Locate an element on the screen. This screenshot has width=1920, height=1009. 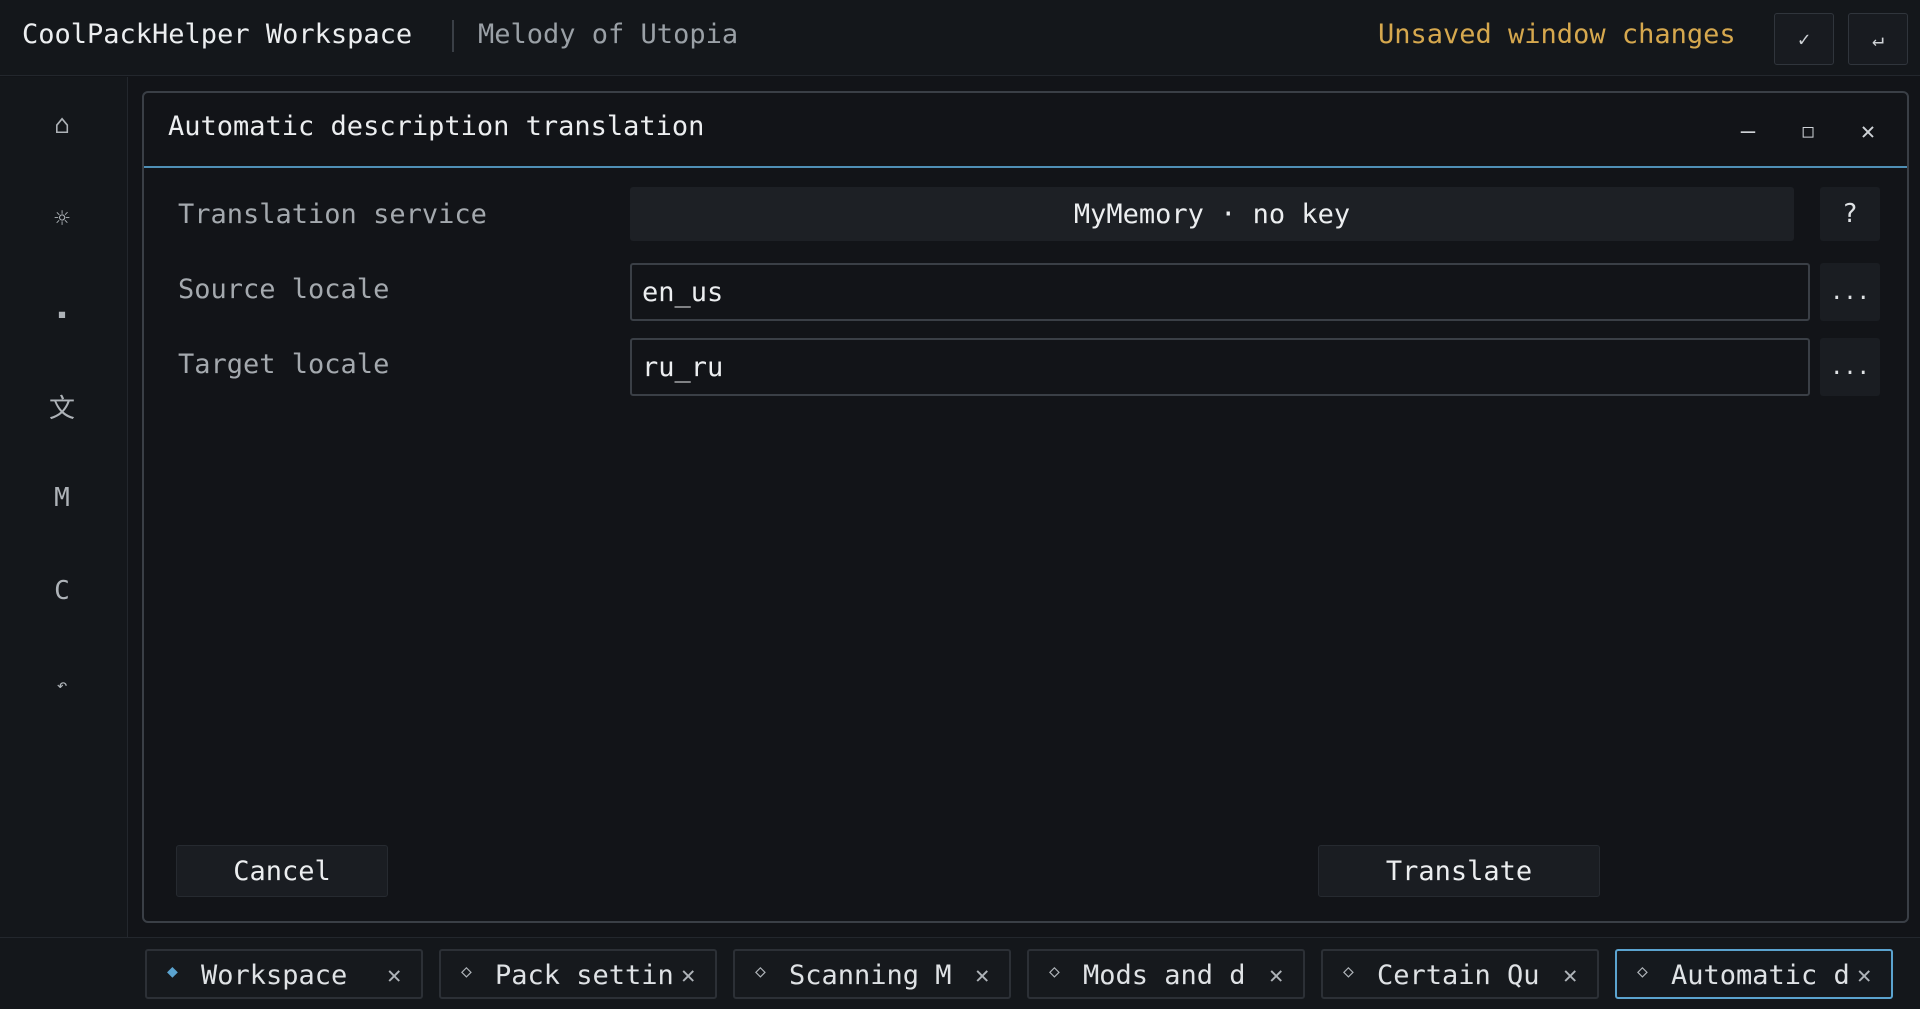
sidebar-item-blocks: ▪ is located at coordinates (62, 313).